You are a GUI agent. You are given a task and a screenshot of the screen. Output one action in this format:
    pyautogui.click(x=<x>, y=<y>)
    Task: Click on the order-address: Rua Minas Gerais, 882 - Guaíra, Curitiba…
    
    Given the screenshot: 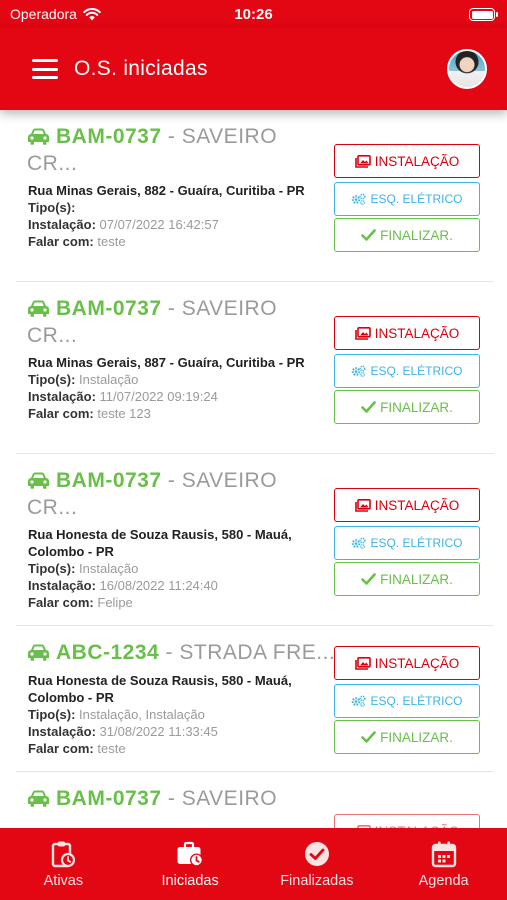 What is the action you would take?
    pyautogui.click(x=166, y=190)
    